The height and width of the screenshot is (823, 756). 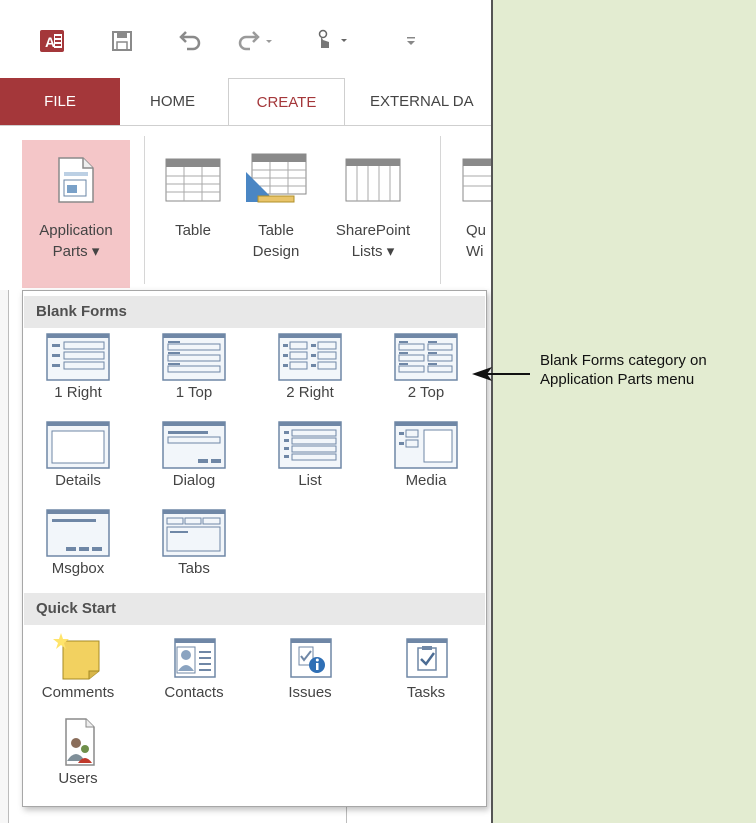 What do you see at coordinates (78, 531) in the screenshot?
I see `form-msgbox-icon` at bounding box center [78, 531].